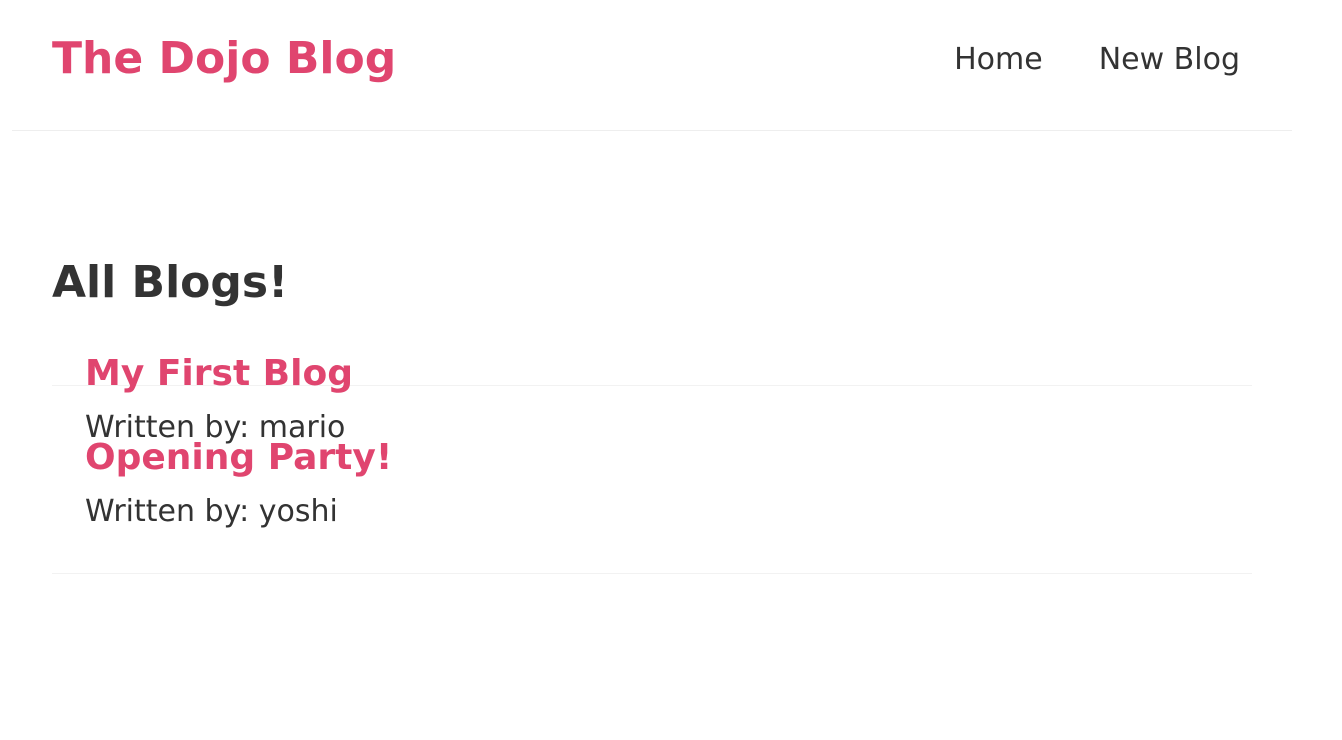 Image resolution: width=1342 pixels, height=740 pixels. What do you see at coordinates (298, 511) in the screenshot?
I see `author-name: yoshi` at bounding box center [298, 511].